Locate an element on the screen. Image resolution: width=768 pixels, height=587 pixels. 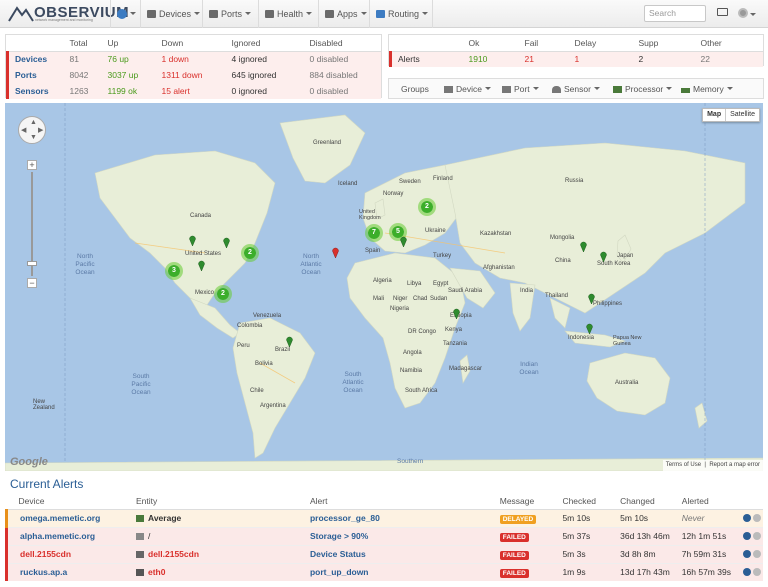
map-label: Egypt is located at coordinates (441, 284).